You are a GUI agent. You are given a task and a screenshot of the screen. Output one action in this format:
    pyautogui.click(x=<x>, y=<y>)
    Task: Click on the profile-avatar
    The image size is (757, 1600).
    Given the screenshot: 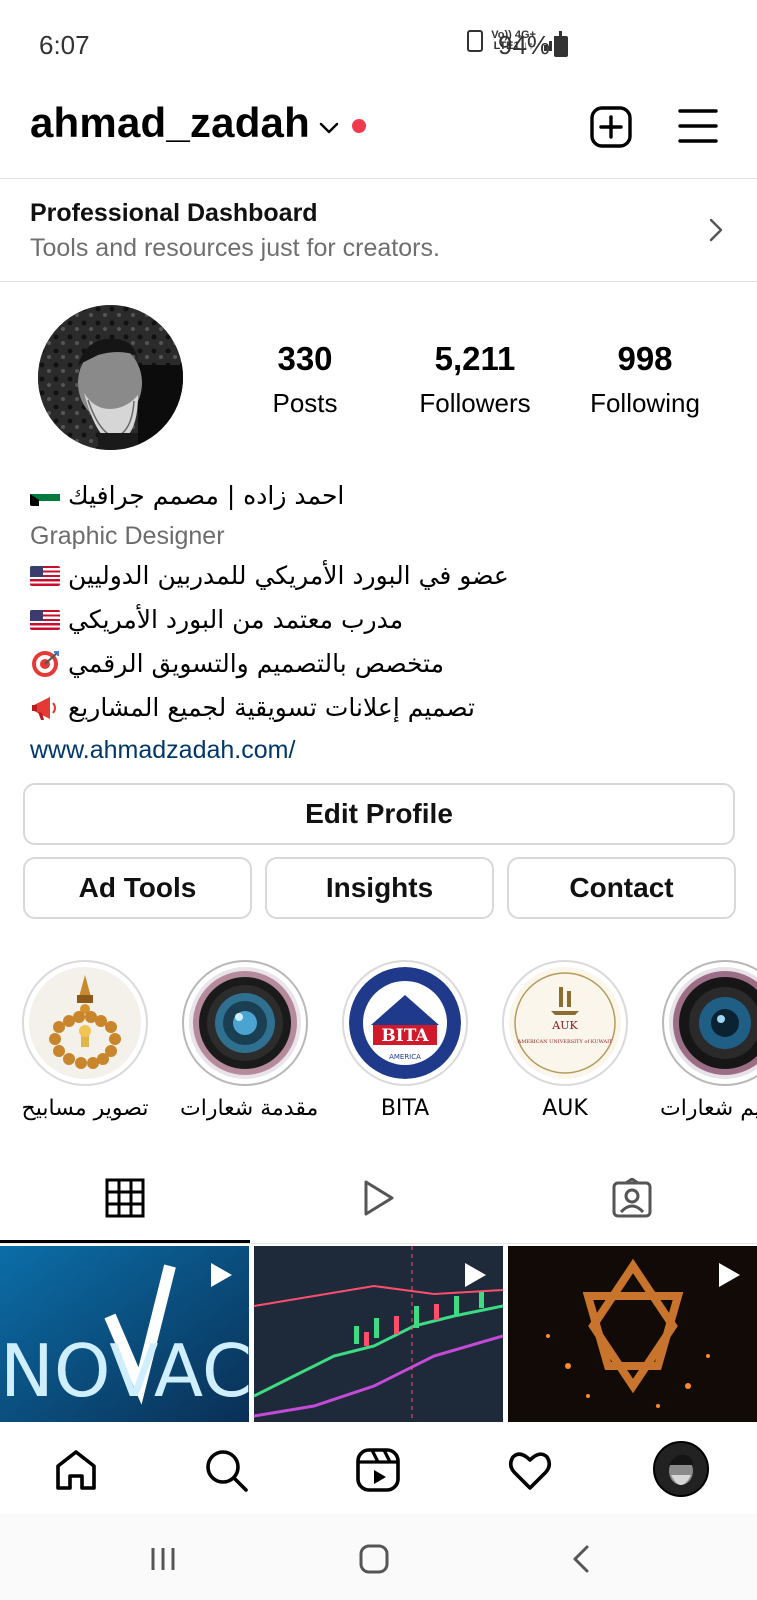 What is the action you would take?
    pyautogui.click(x=110, y=377)
    